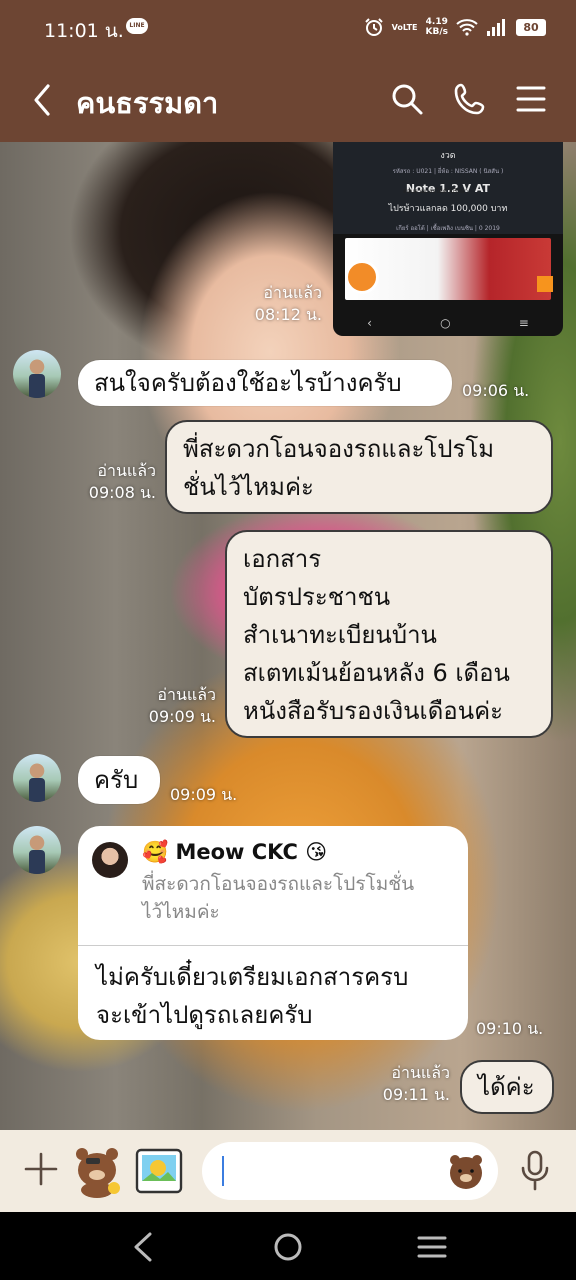 The width and height of the screenshot is (576, 1280). What do you see at coordinates (531, 99) in the screenshot?
I see `menu-icon` at bounding box center [531, 99].